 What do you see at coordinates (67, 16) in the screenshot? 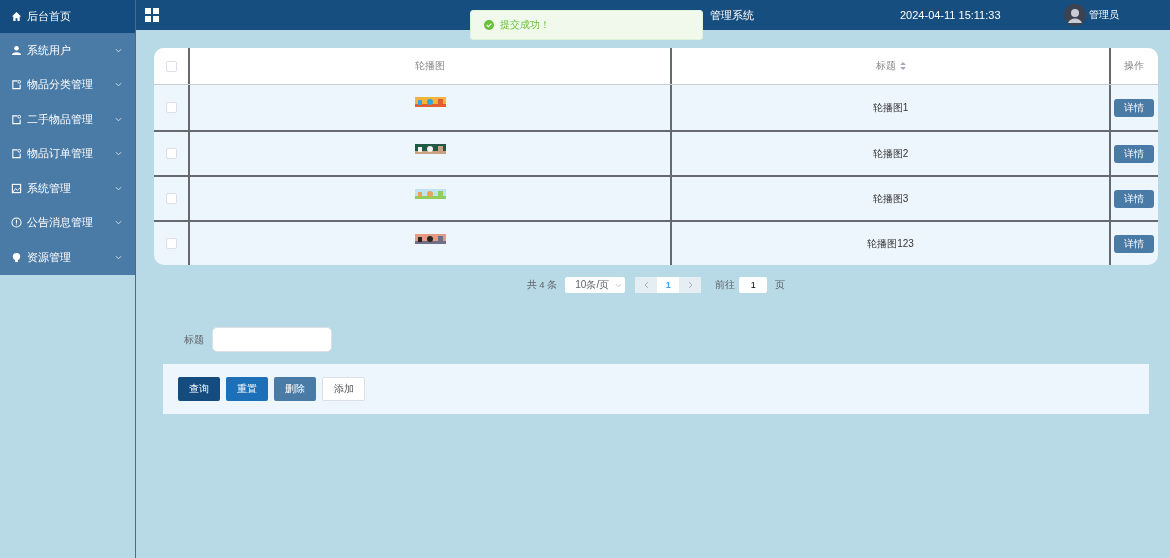
I see `home-menu-item: 后台首页` at bounding box center [67, 16].